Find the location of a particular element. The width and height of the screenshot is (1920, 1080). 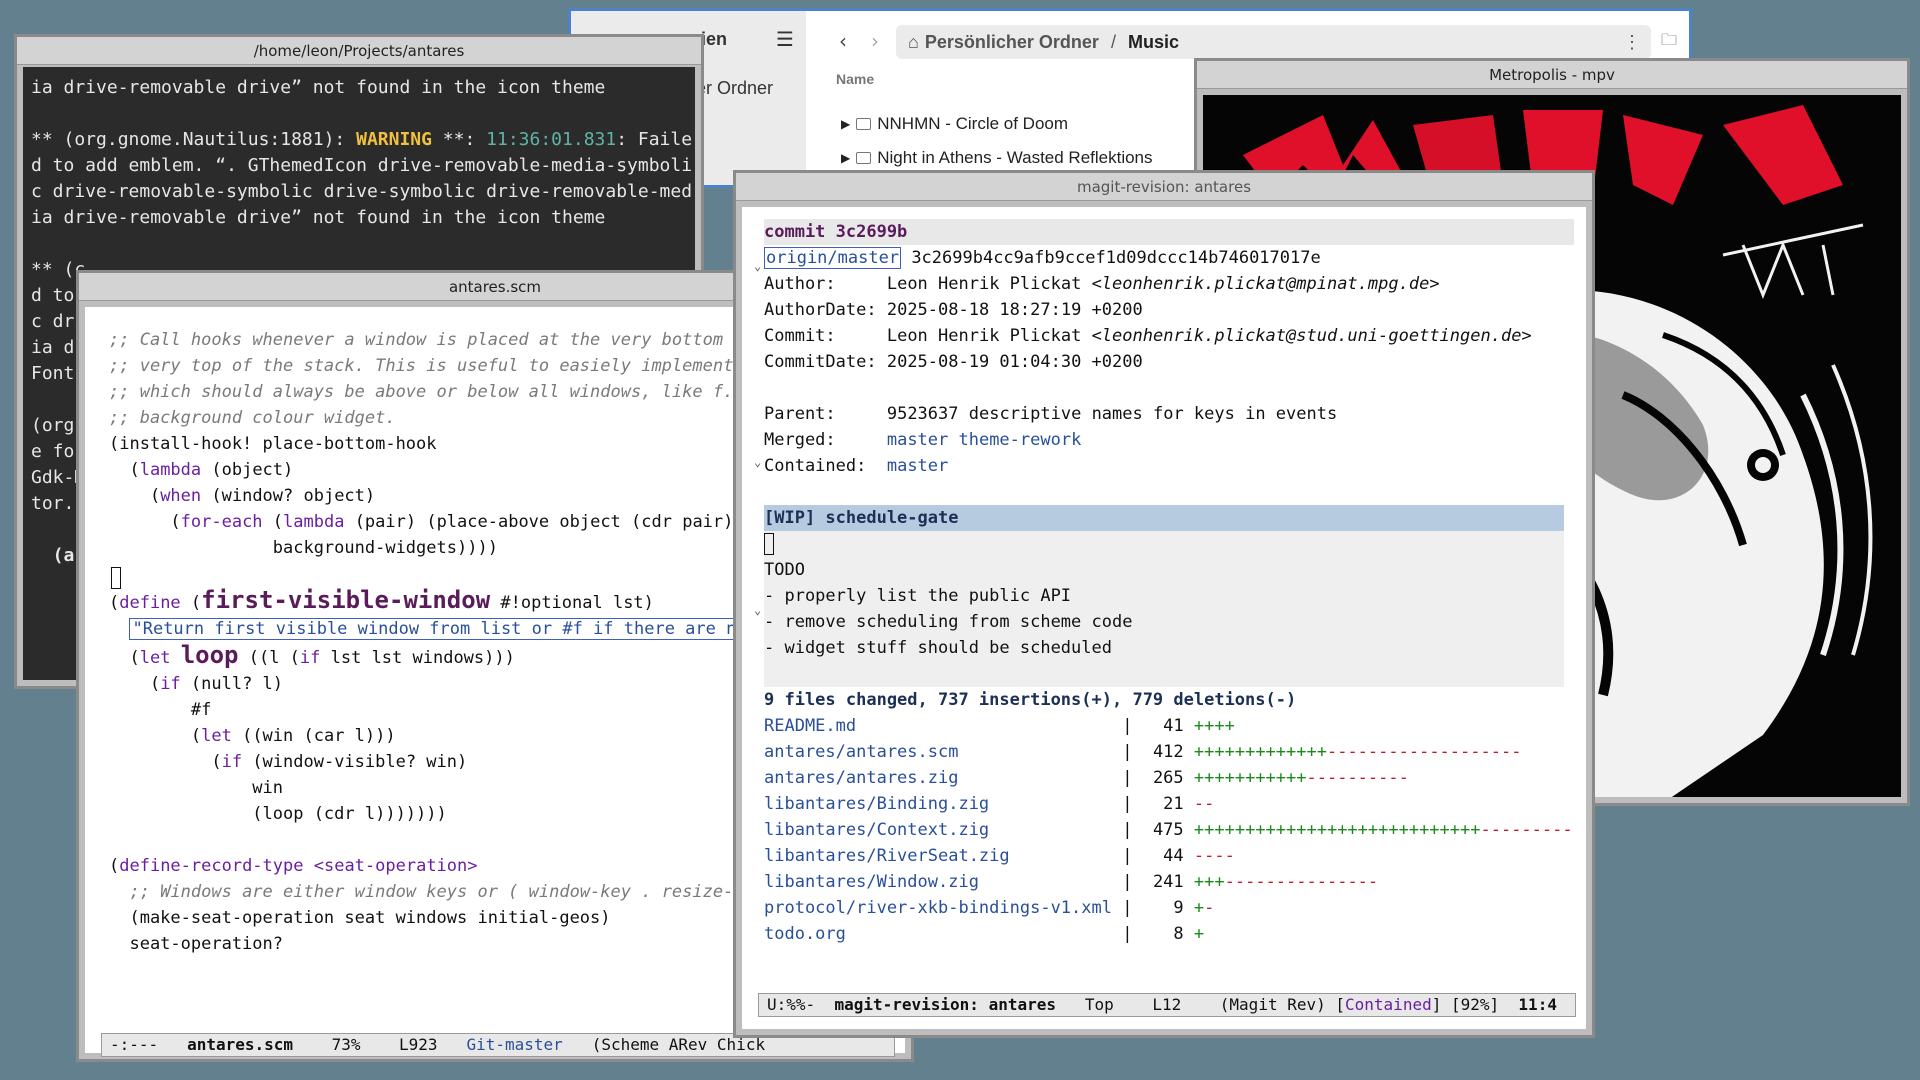

merged-branches: master theme-rework is located at coordinates (984, 440).